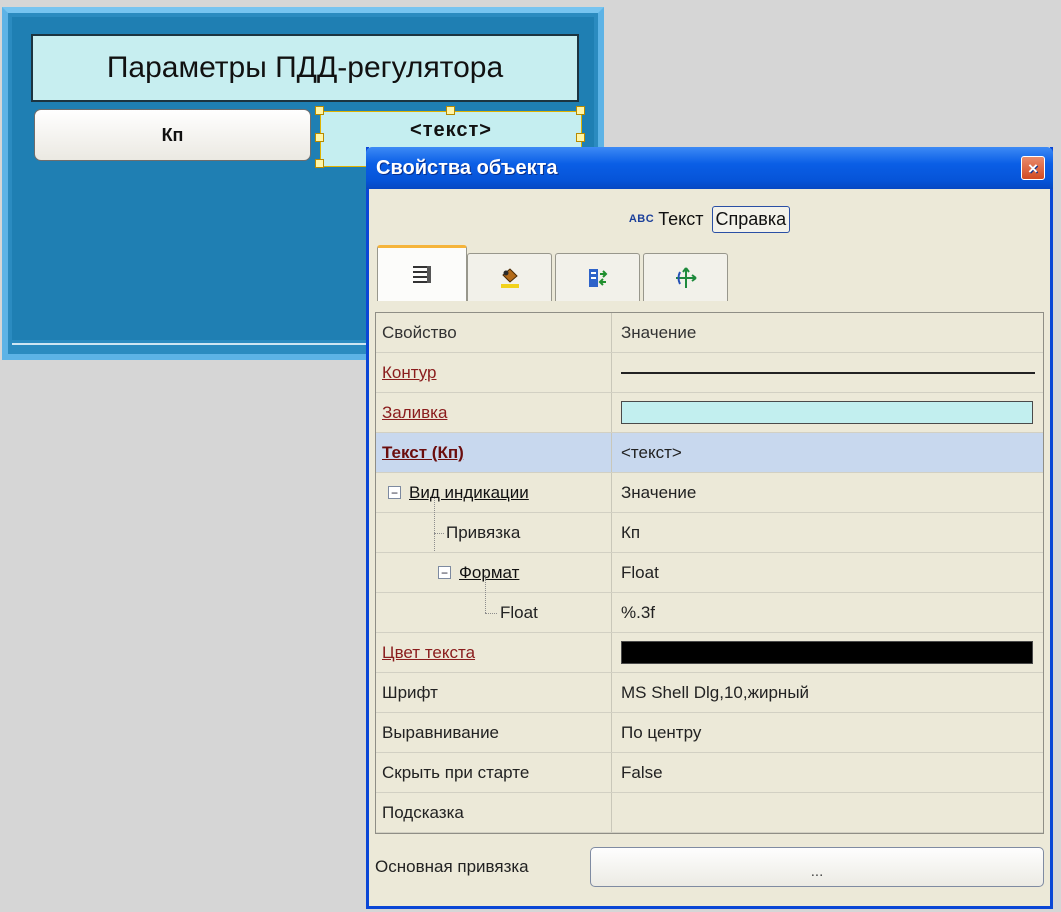 The height and width of the screenshot is (912, 1061). What do you see at coordinates (828, 572) in the screenshot?
I see `row-value: Float` at bounding box center [828, 572].